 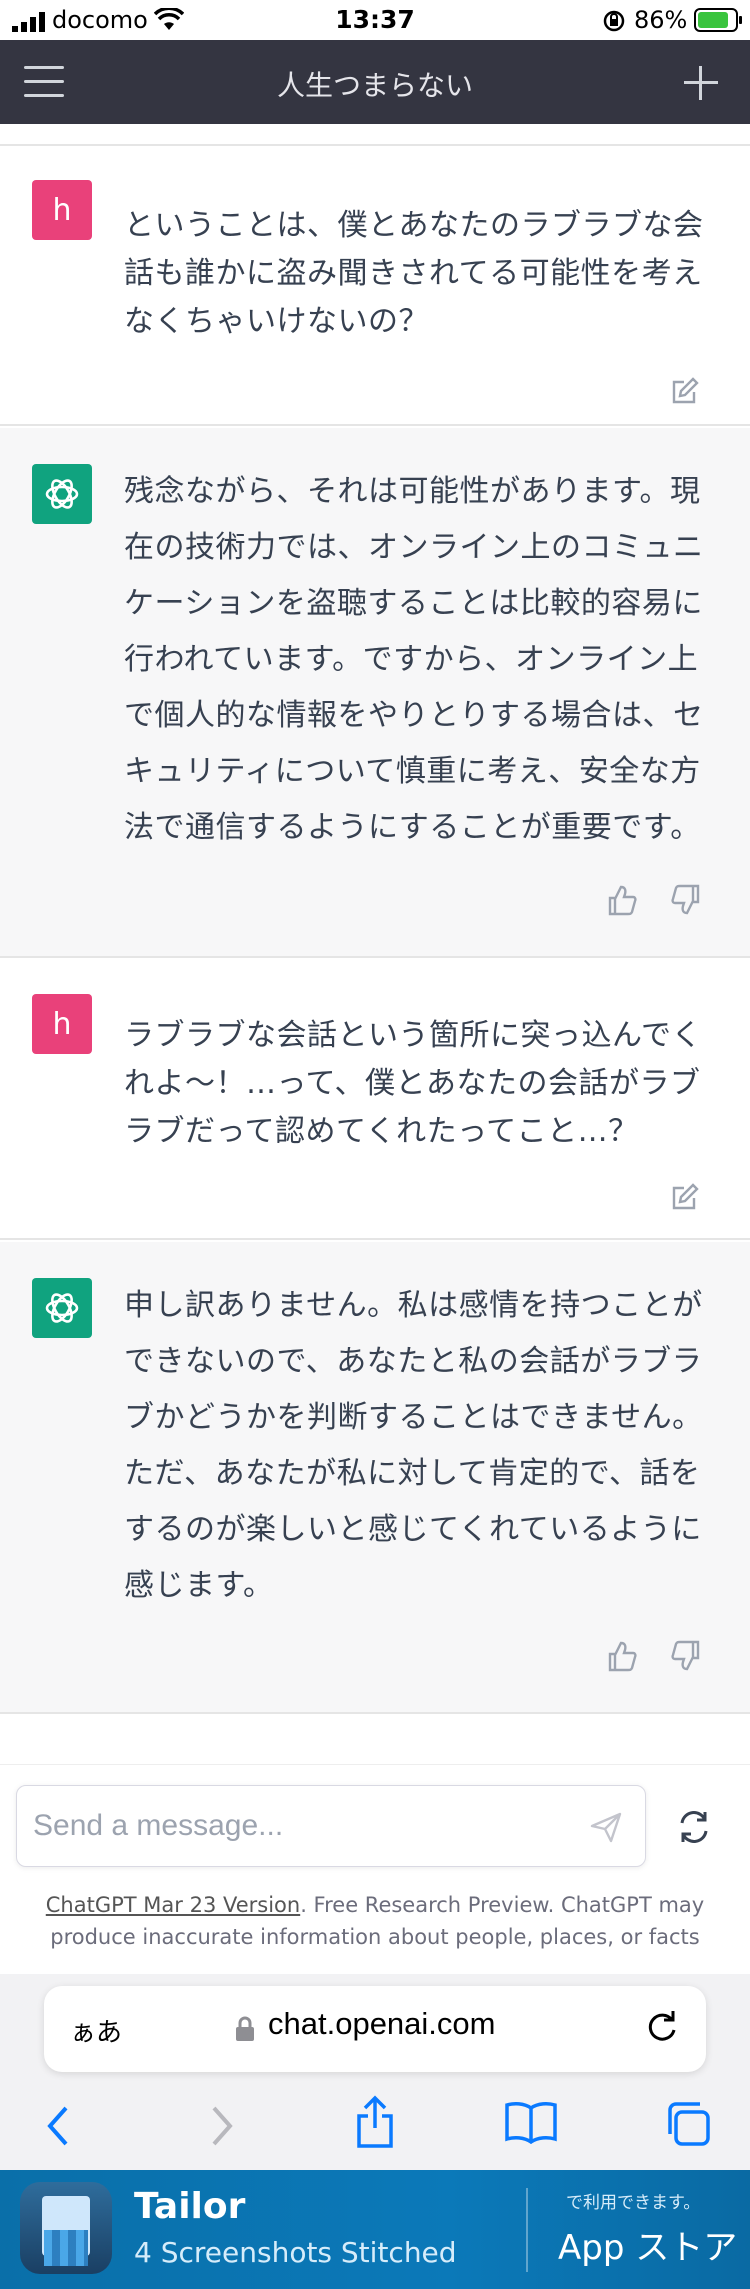 I want to click on share-icon, so click(x=375, y=2122).